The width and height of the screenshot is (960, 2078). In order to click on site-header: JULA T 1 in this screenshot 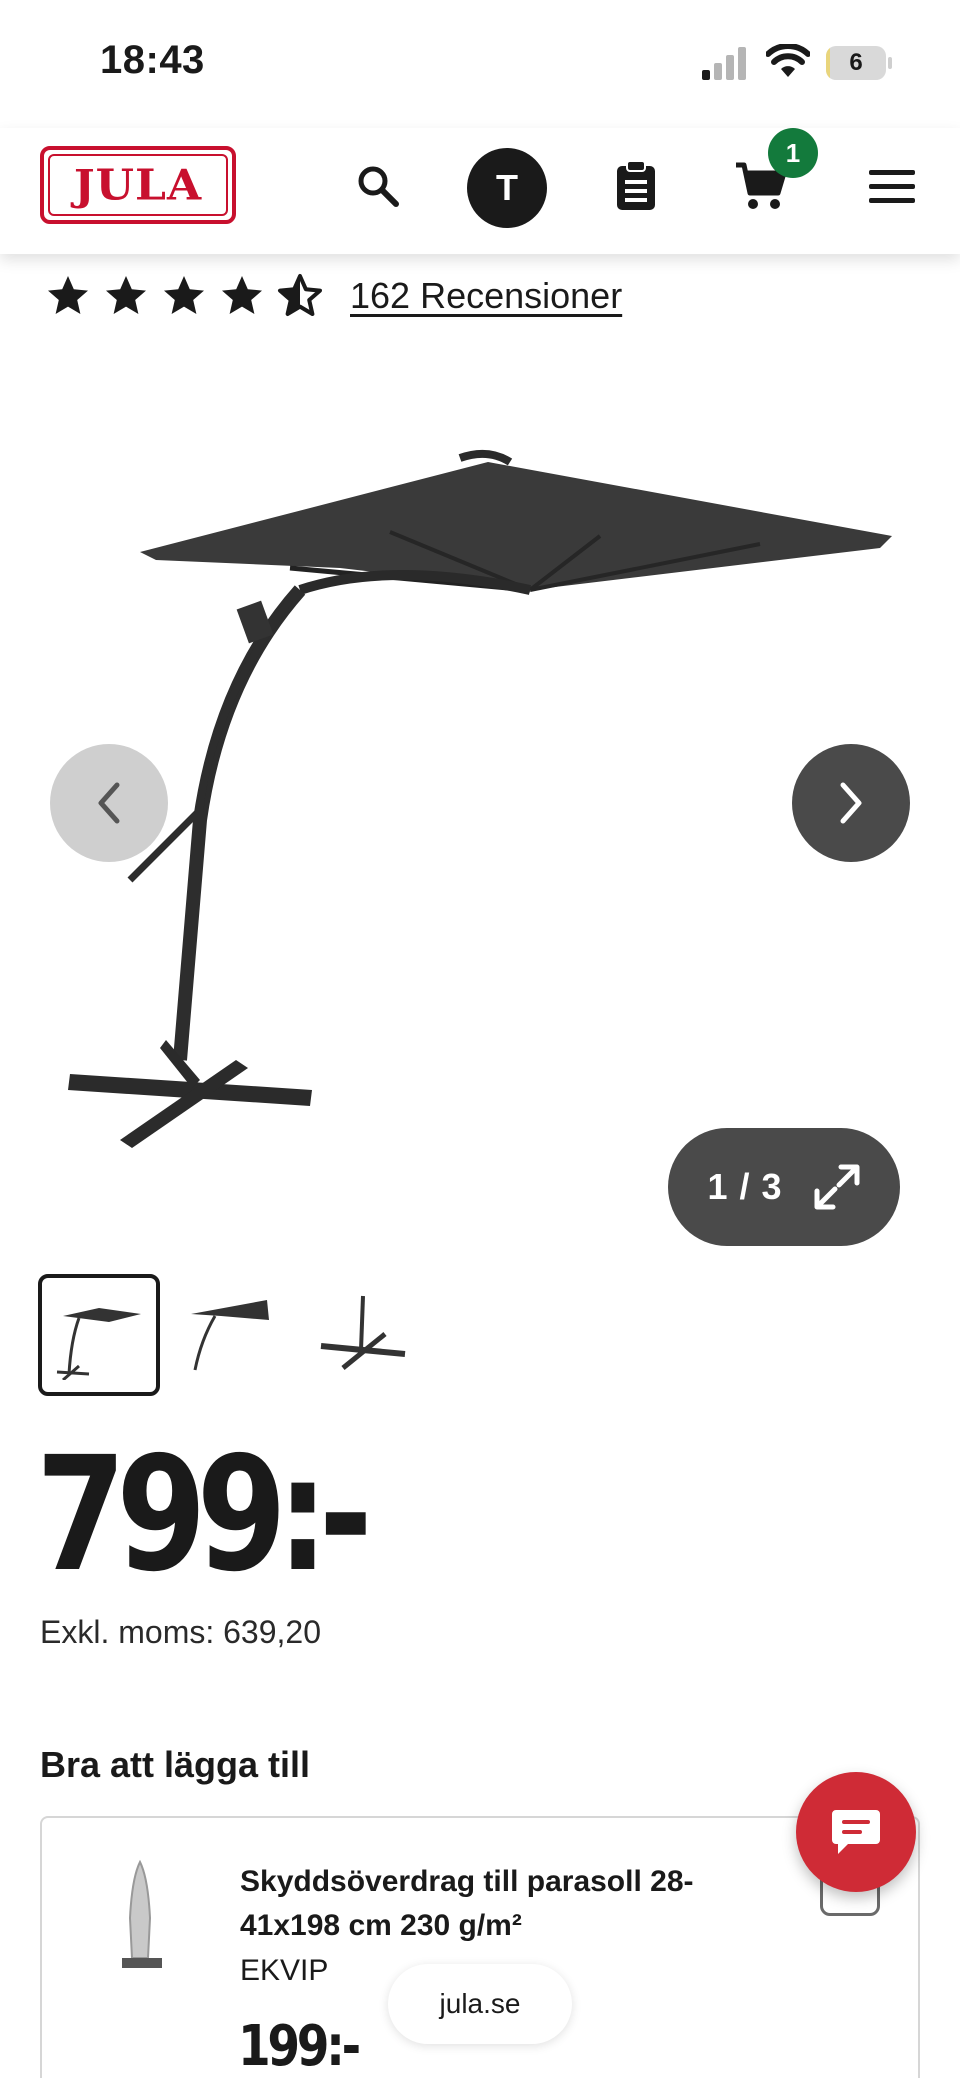, I will do `click(480, 191)`.